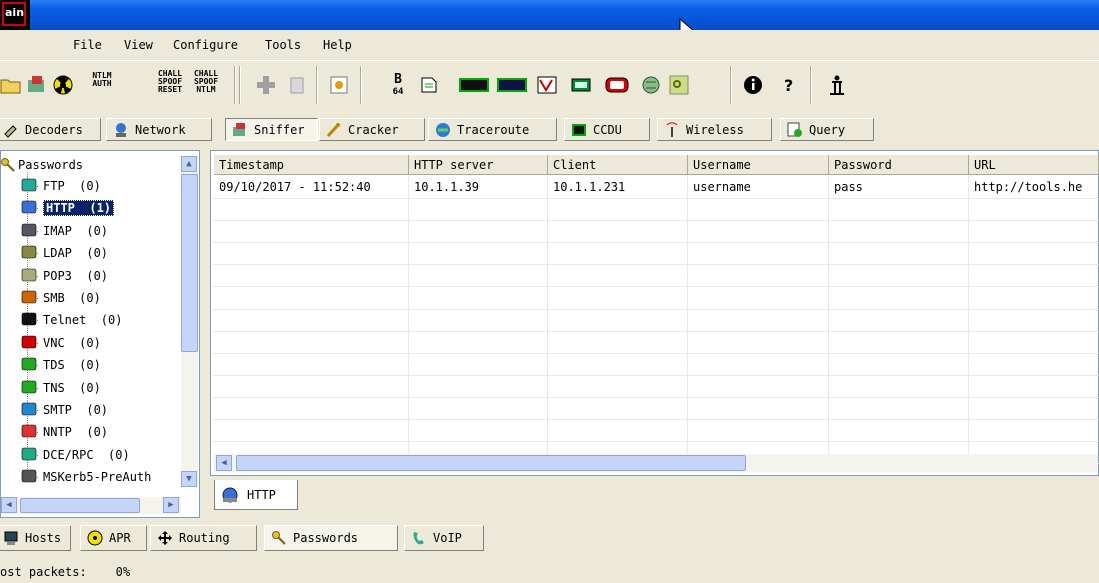 The height and width of the screenshot is (583, 1099). Describe the element at coordinates (311, 165) in the screenshot. I see `column-header: Timestamp` at that location.